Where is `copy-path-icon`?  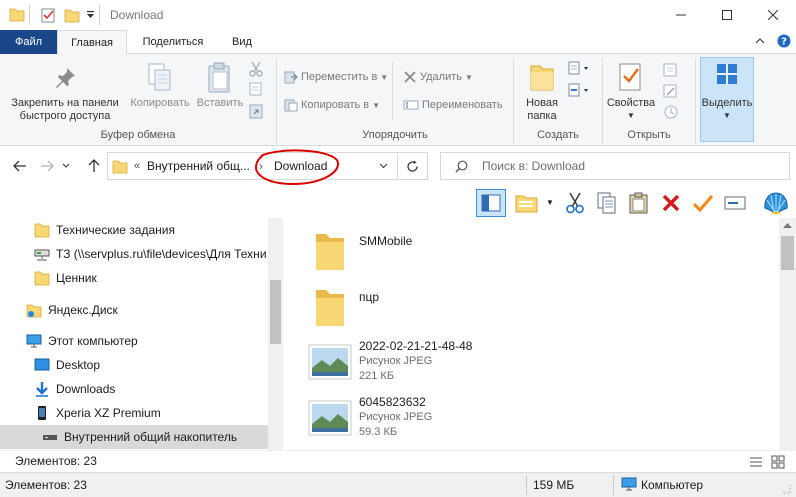 copy-path-icon is located at coordinates (256, 89).